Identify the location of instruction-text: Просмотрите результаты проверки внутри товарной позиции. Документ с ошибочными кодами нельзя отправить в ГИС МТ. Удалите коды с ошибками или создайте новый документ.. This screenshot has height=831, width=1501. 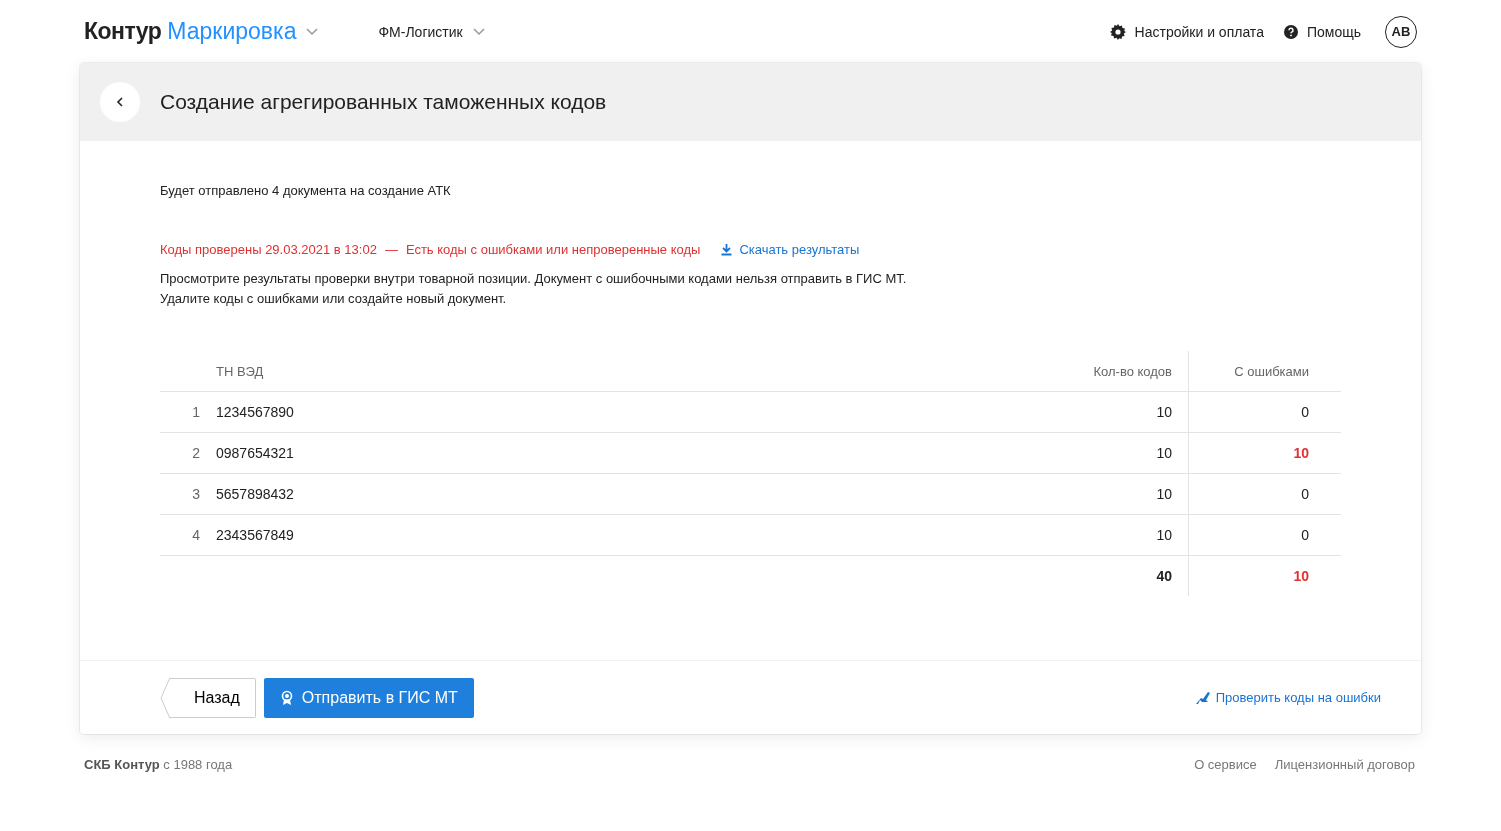
(534, 289).